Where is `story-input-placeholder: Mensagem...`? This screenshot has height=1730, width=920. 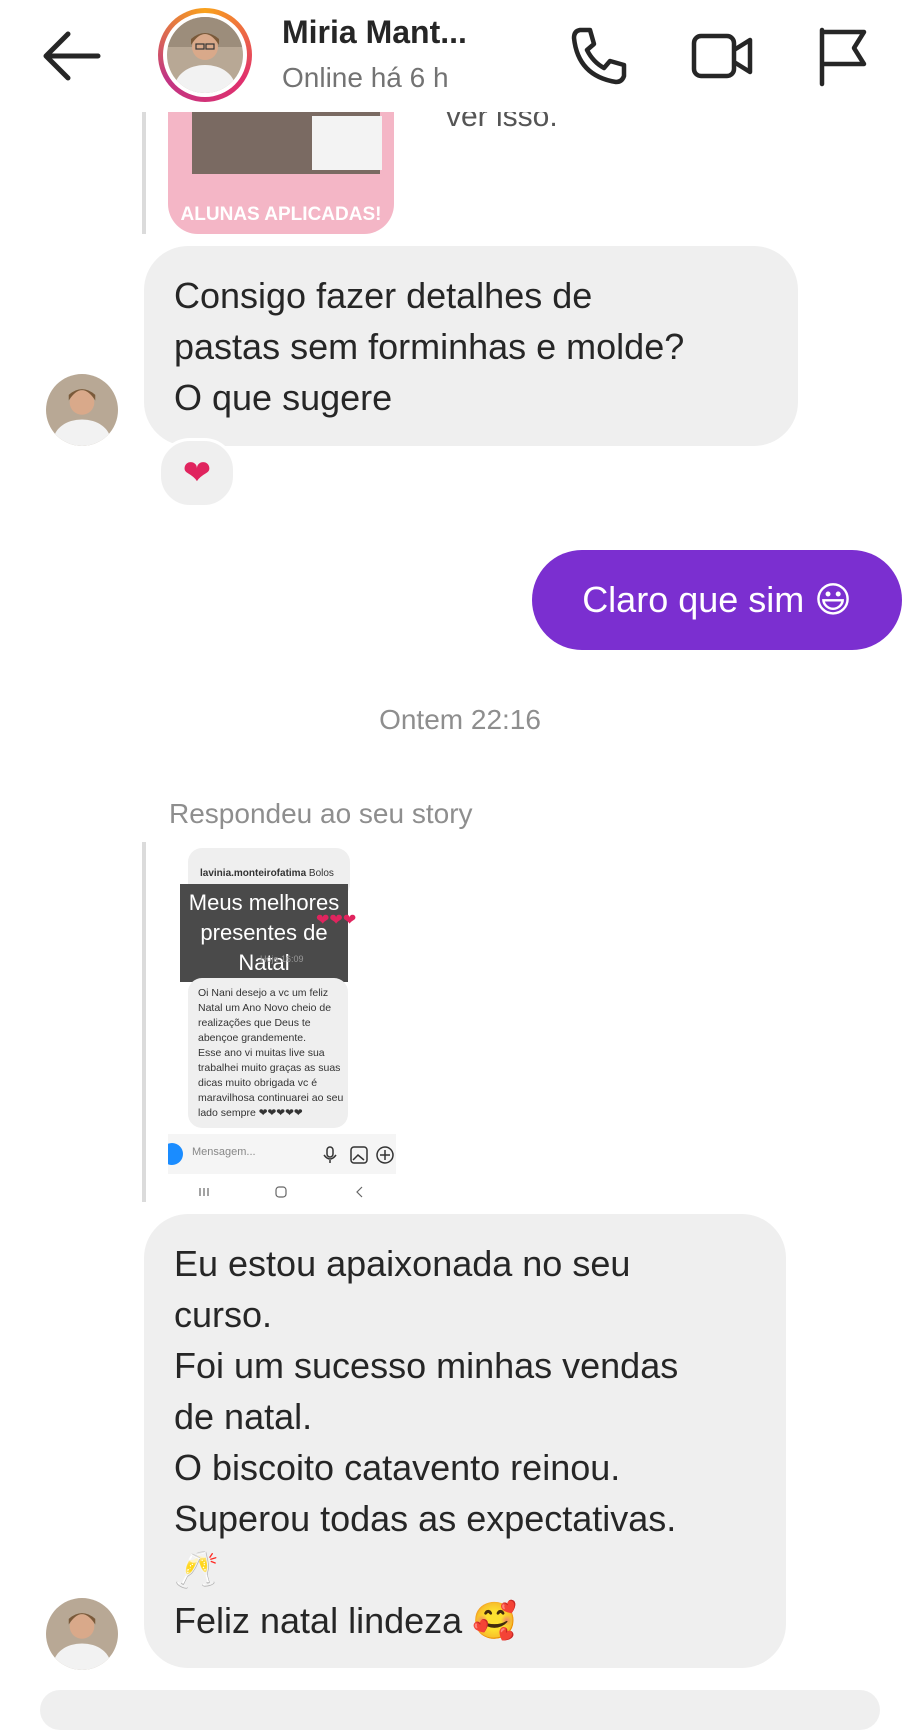
story-input-placeholder: Mensagem... is located at coordinates (224, 1152).